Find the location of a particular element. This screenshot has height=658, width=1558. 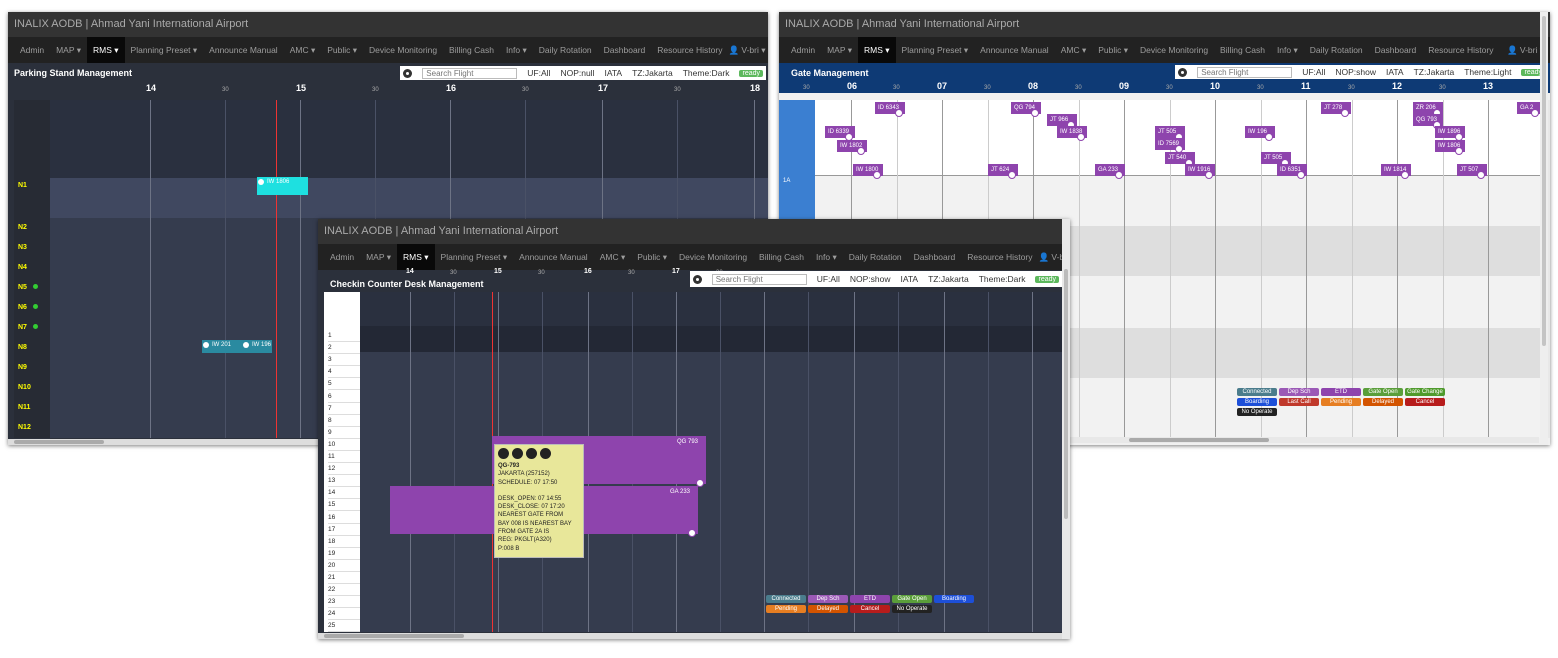

flight-bar: GA 233 is located at coordinates (1110, 171).